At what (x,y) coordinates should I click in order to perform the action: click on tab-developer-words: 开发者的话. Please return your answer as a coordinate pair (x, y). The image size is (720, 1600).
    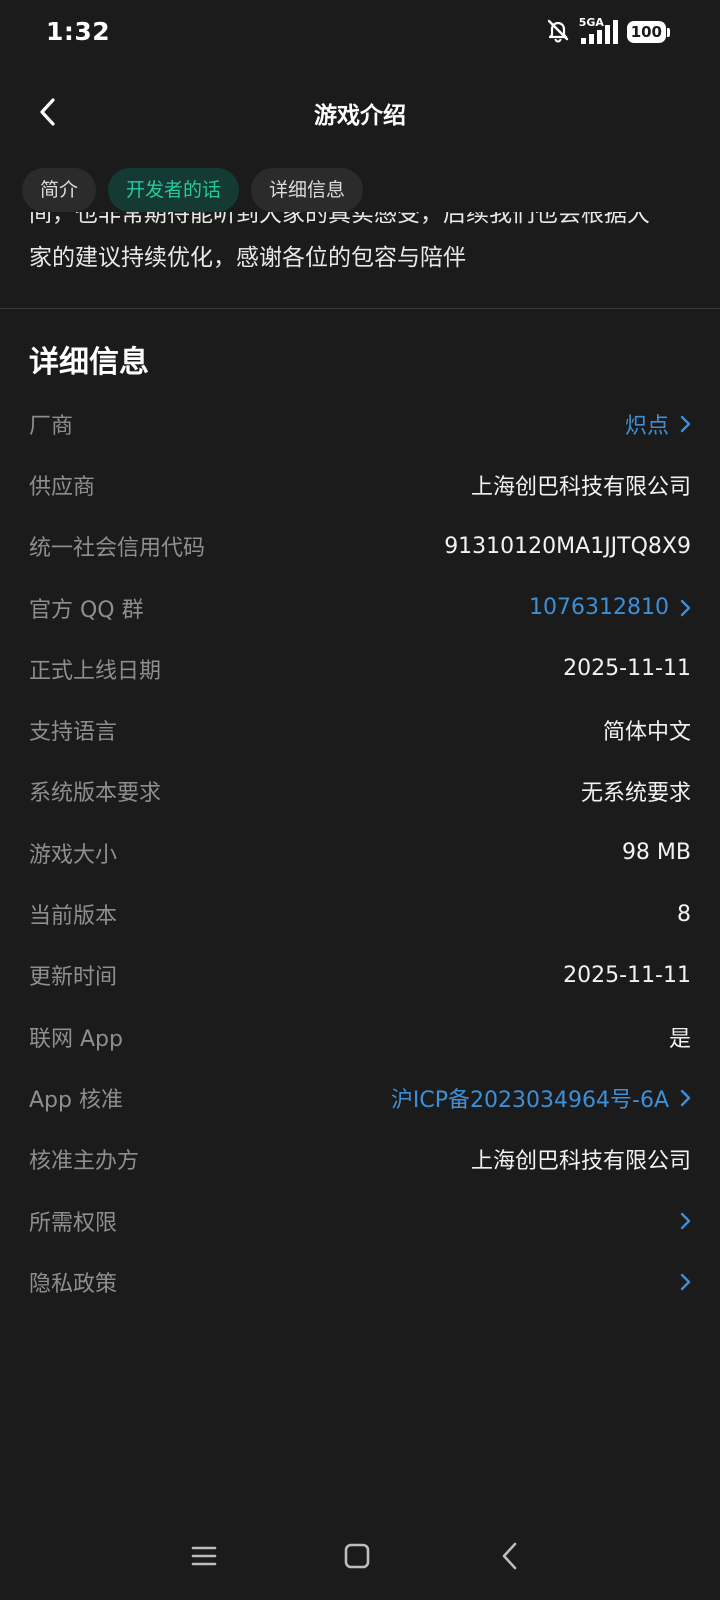
    Looking at the image, I should click on (174, 190).